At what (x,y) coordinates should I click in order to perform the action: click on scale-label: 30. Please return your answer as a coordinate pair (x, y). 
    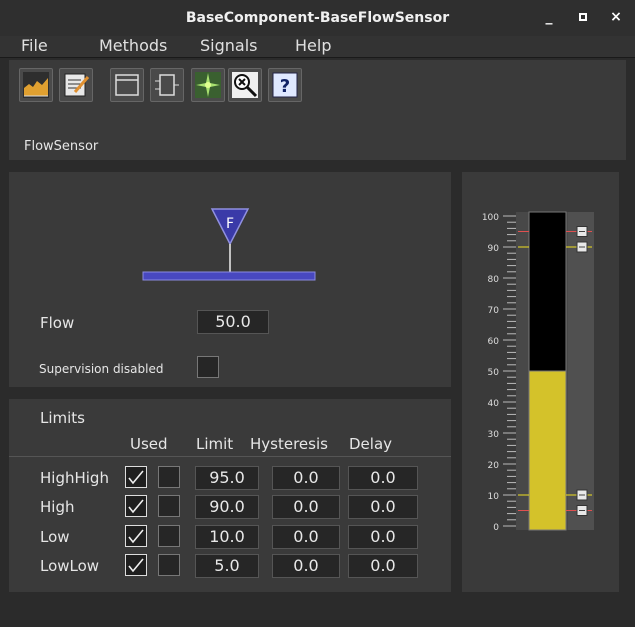
    Looking at the image, I should click on (494, 435).